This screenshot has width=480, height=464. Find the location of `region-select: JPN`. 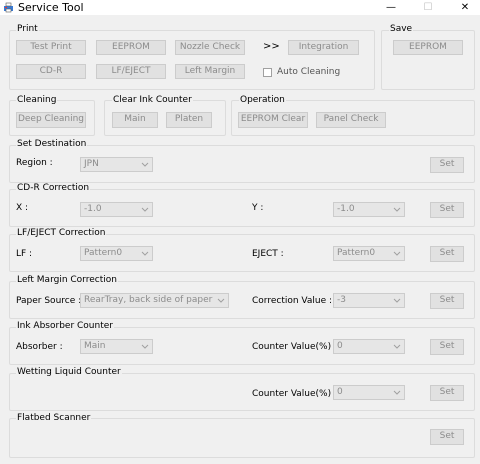

region-select: JPN is located at coordinates (116, 164).